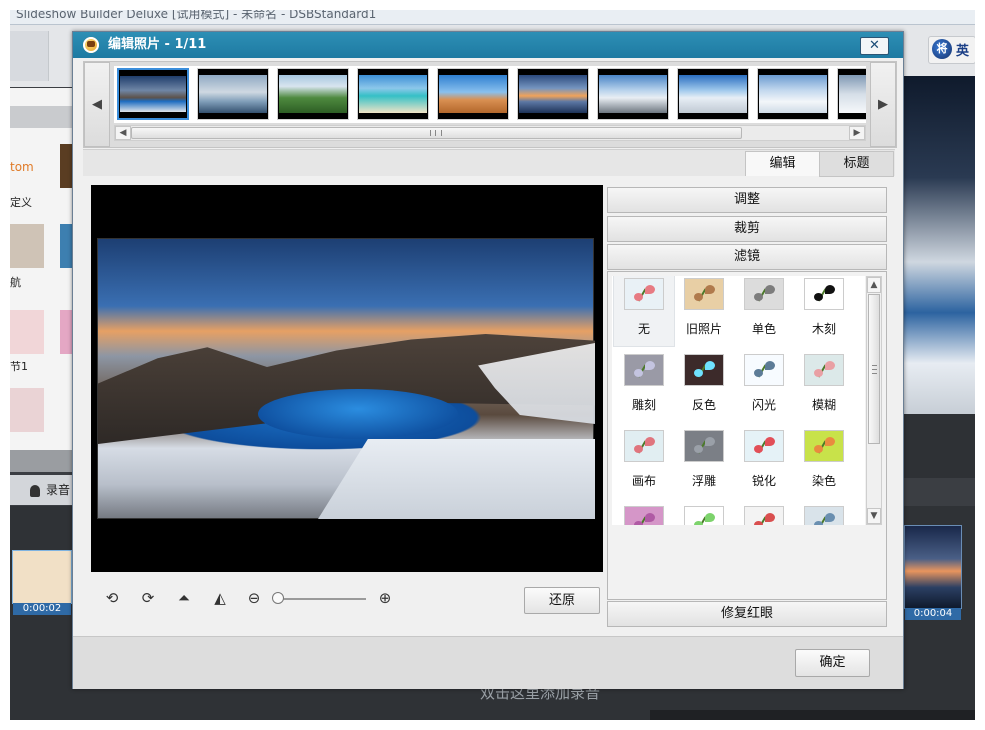 This screenshot has height=730, width=985. I want to click on tab-title: 标题, so click(856, 164).